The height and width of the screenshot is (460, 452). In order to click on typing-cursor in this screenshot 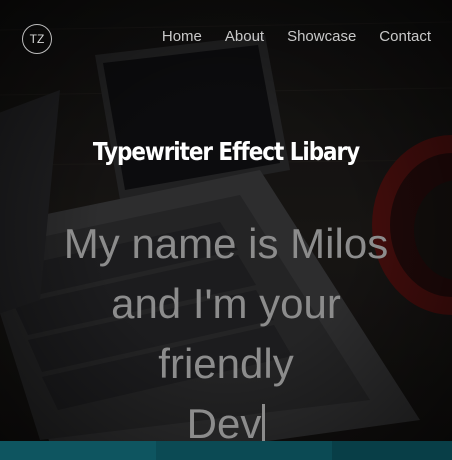, I will do `click(264, 423)`.